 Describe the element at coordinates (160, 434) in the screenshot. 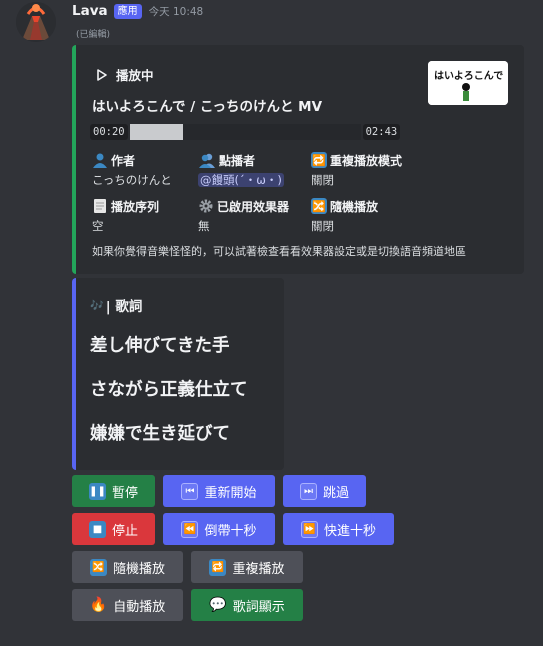

I see `lyric-line: 嫌嫌で生き延びて` at that location.